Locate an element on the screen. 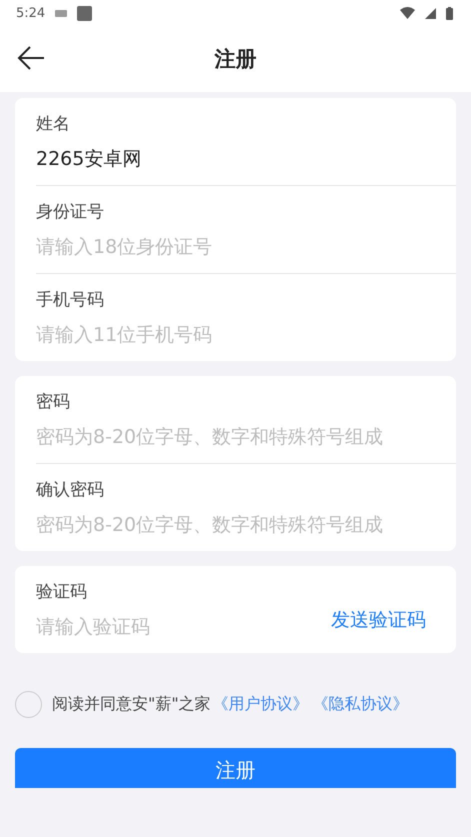 The image size is (471, 837). page-title: 注册 is located at coordinates (235, 59).